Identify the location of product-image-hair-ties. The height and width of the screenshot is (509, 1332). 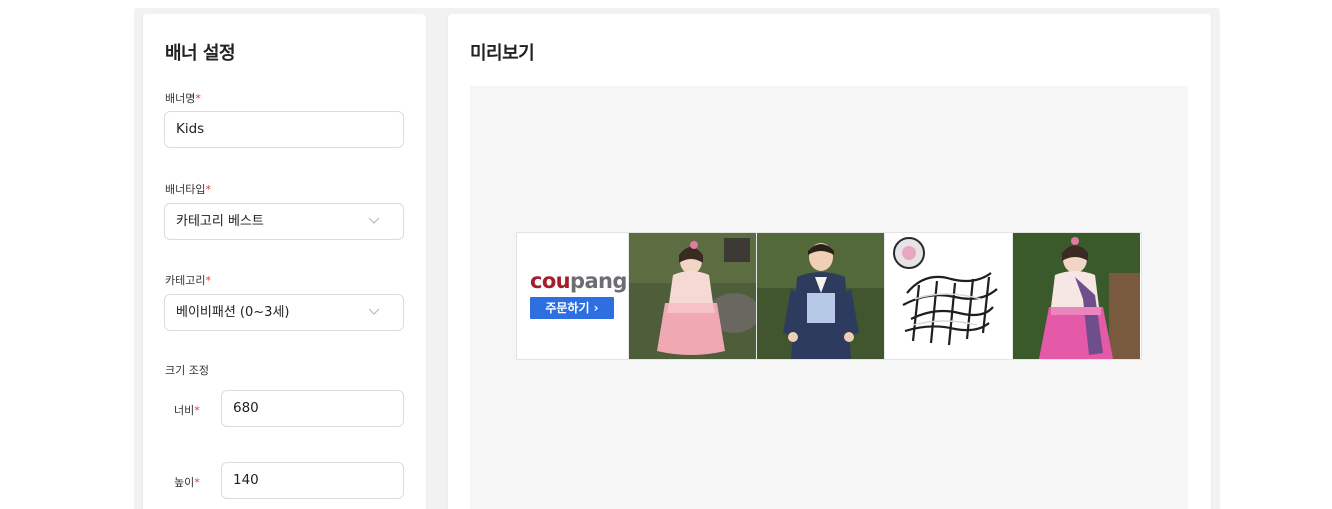
(948, 296).